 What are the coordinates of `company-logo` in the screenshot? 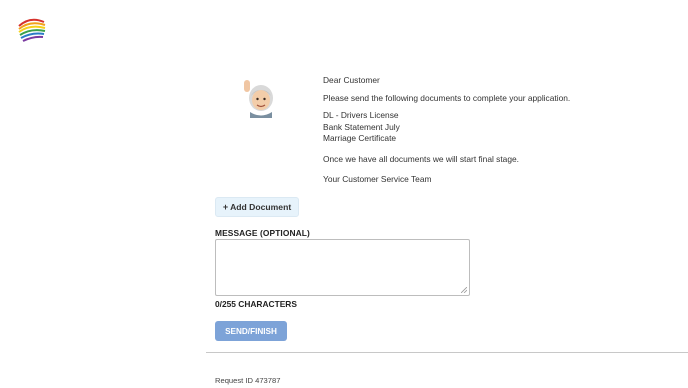 It's located at (32, 30).